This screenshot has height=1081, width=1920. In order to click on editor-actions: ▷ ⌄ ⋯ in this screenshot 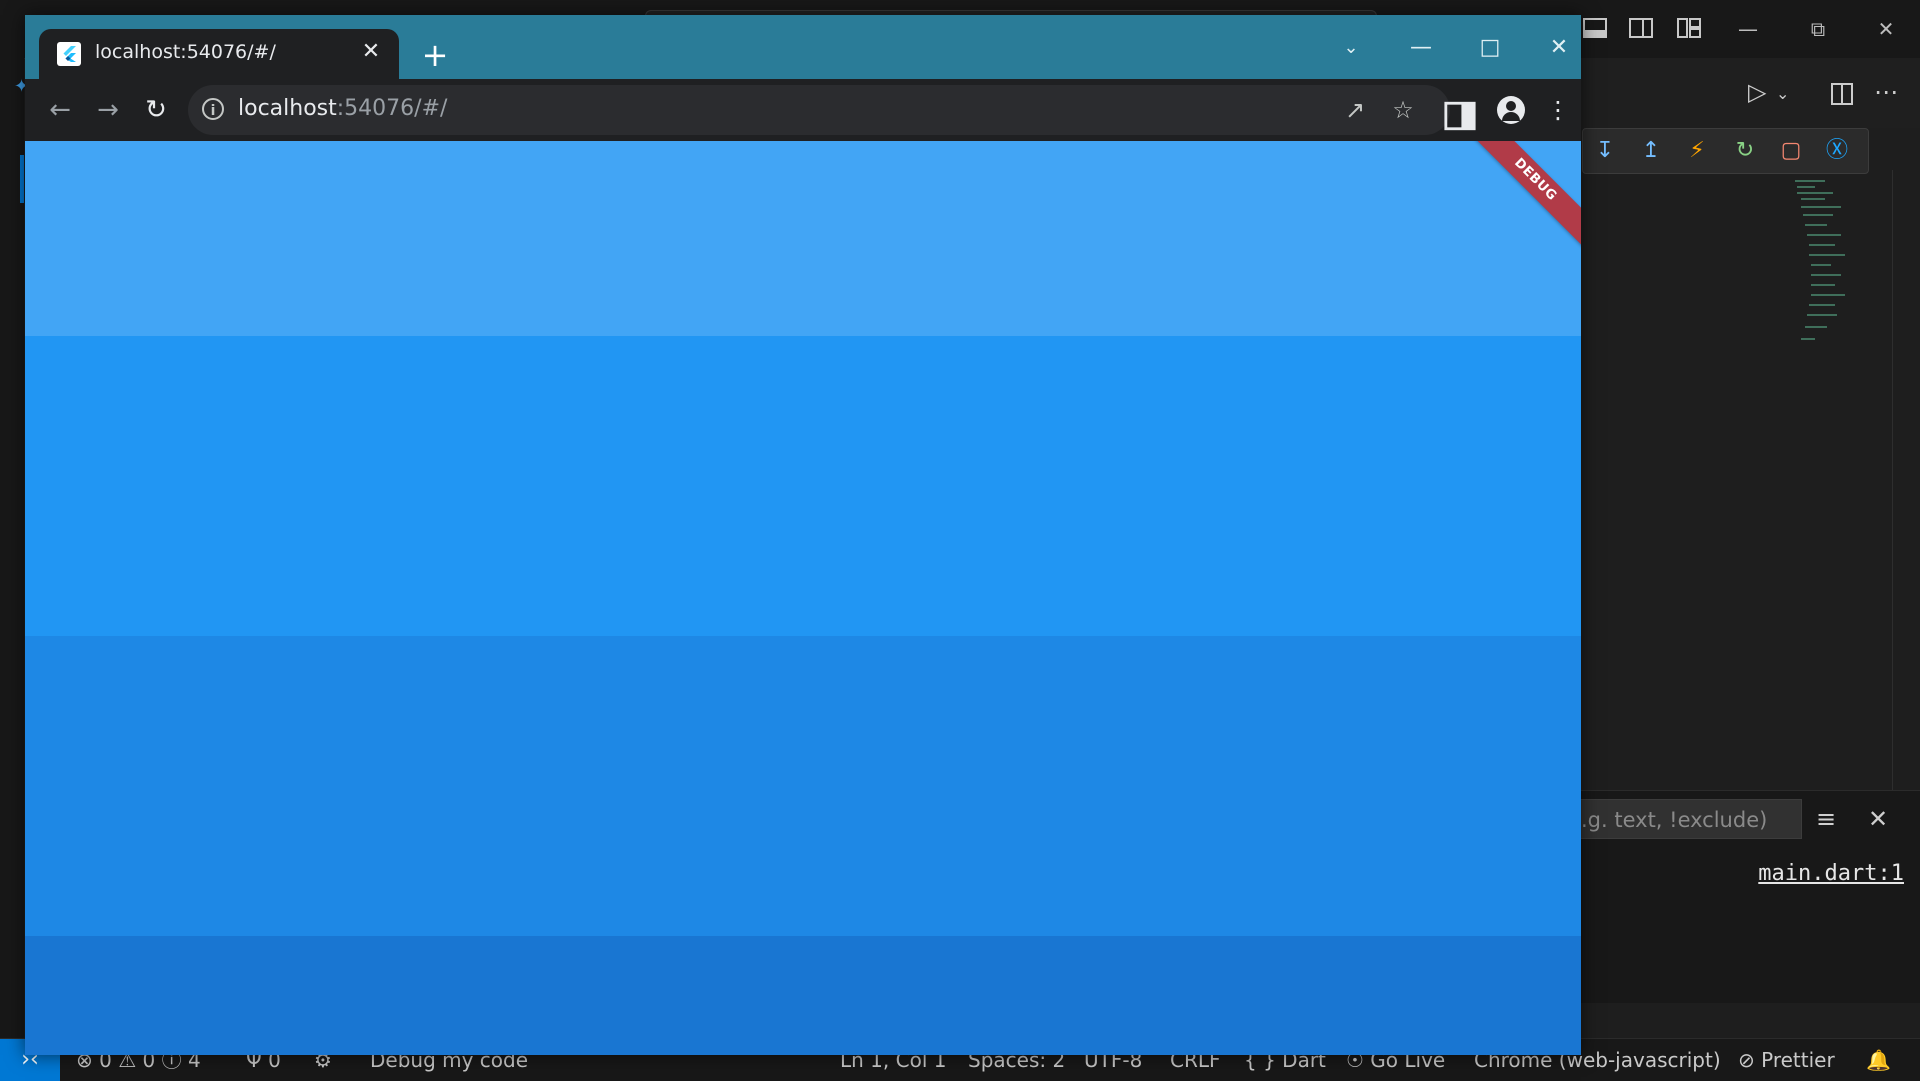, I will do `click(1750, 93)`.